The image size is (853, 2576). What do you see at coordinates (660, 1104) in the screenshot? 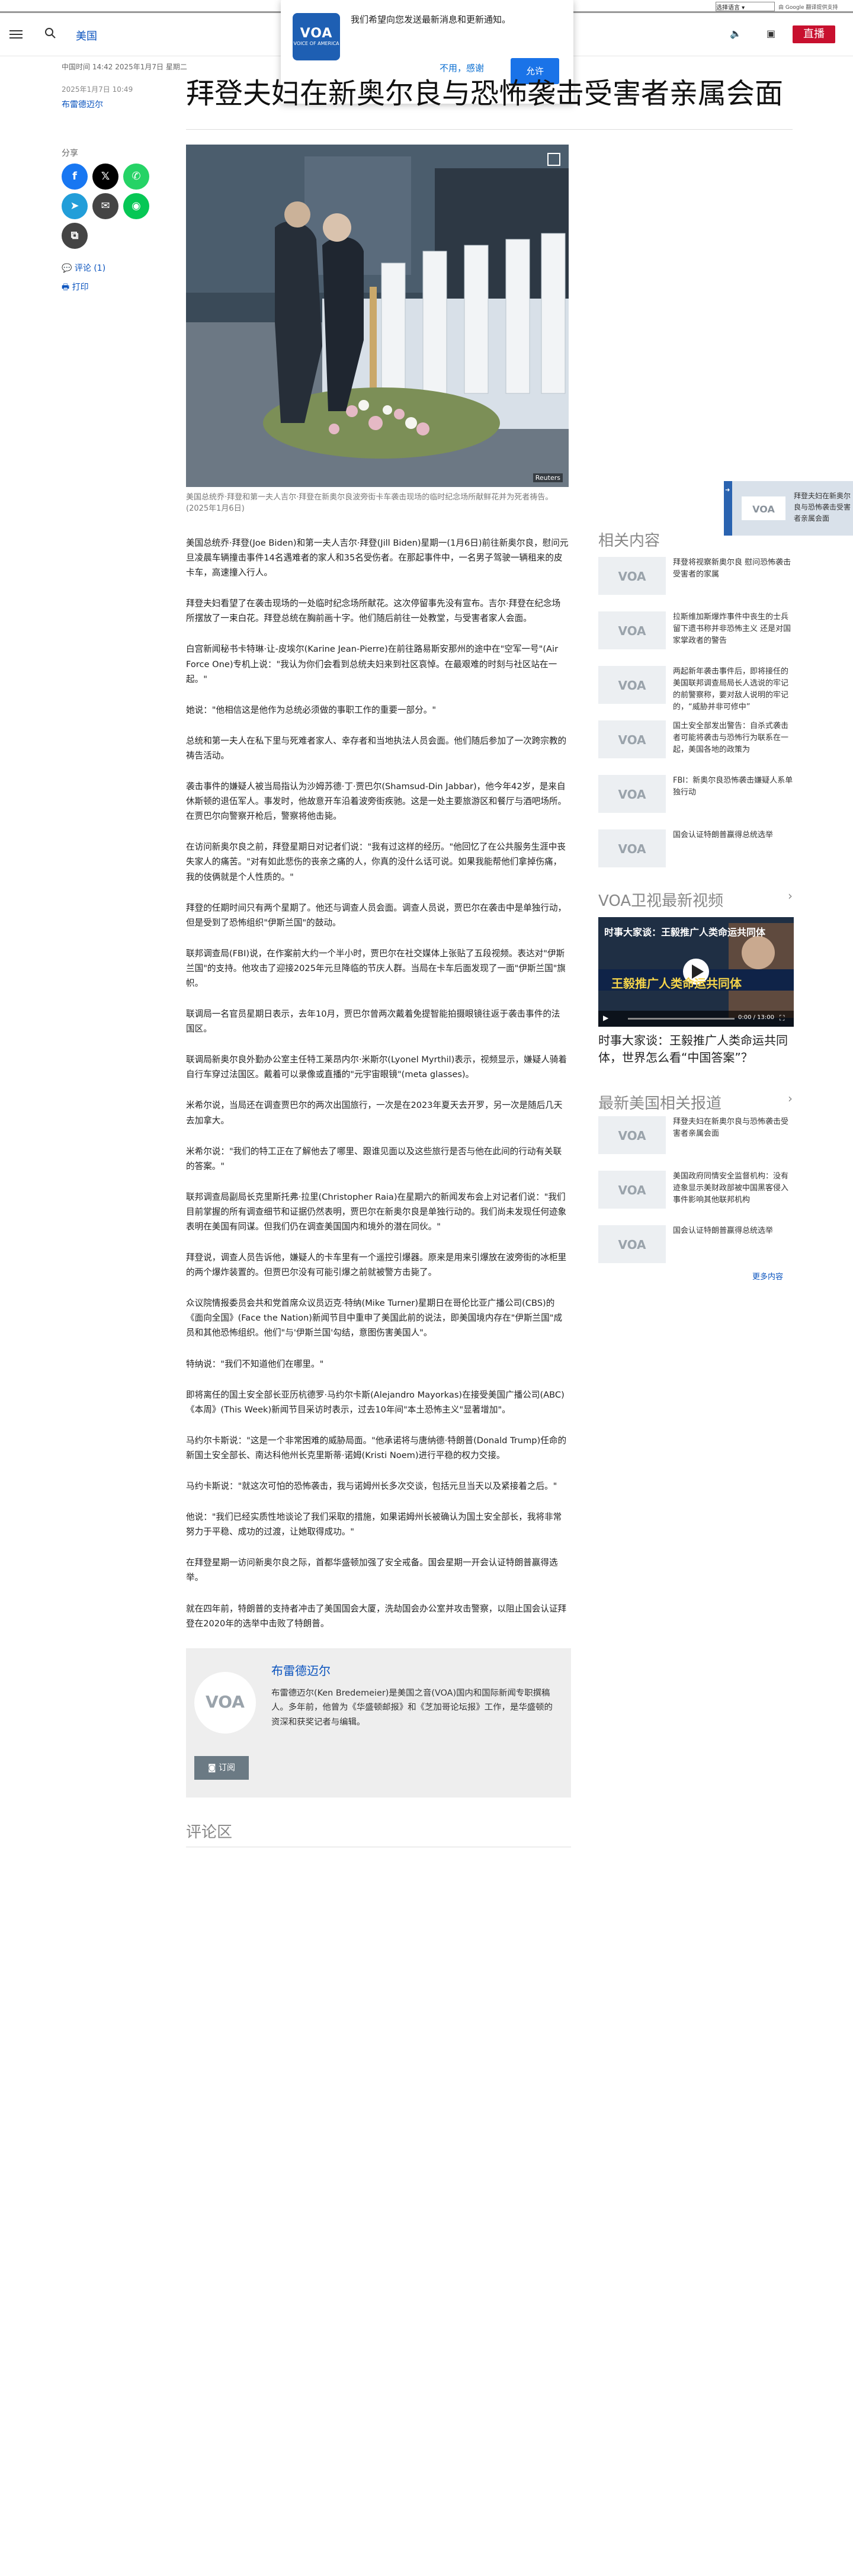
I see `latest-heading-label: 最新美国相关报道` at bounding box center [660, 1104].